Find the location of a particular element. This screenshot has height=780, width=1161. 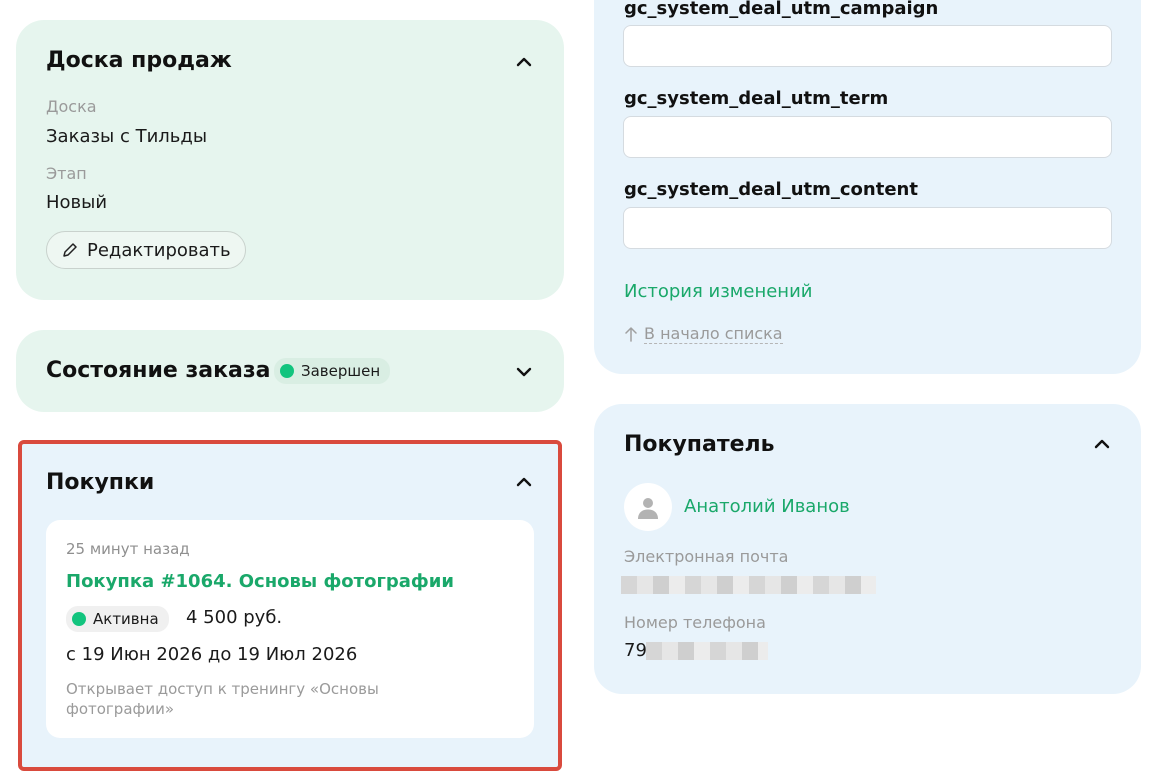

buyer-name-link: Анатолий Иванов is located at coordinates (767, 506).